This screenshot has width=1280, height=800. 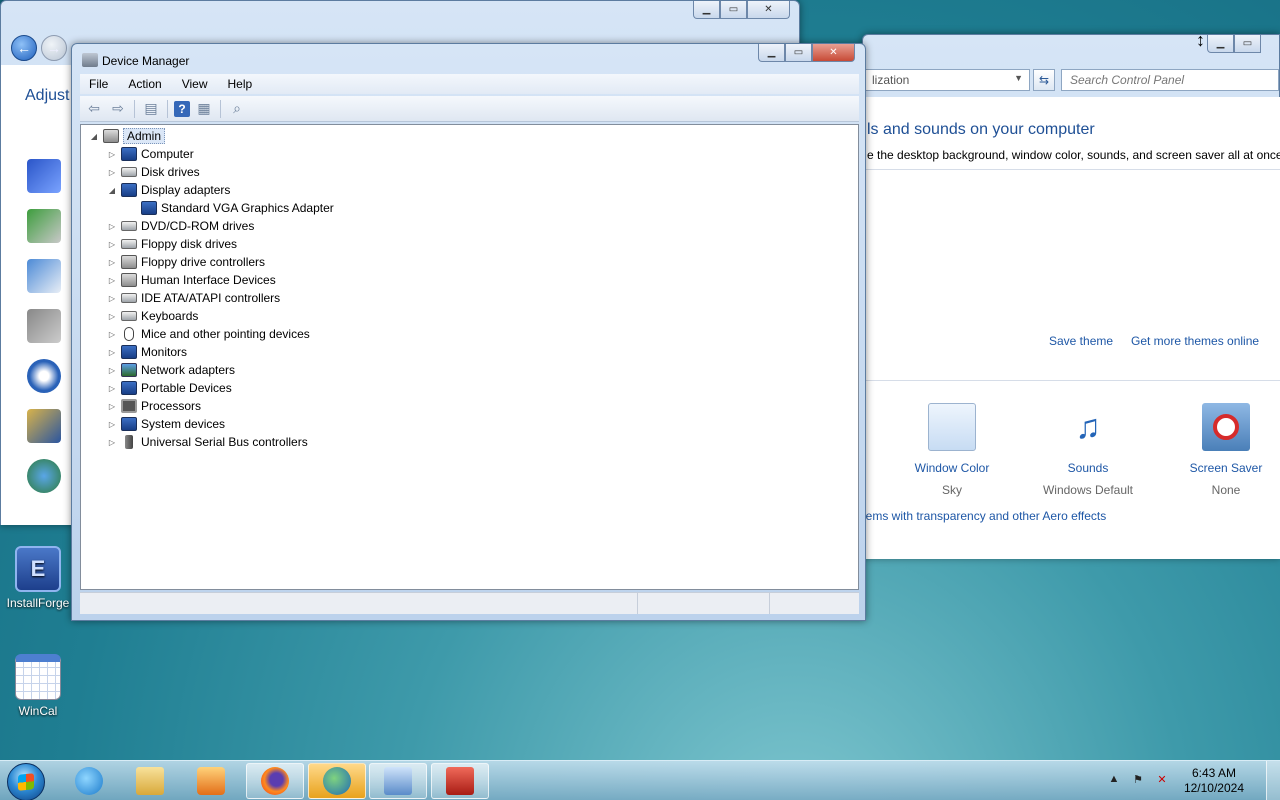 I want to click on themes-list, so click(x=1071, y=275).